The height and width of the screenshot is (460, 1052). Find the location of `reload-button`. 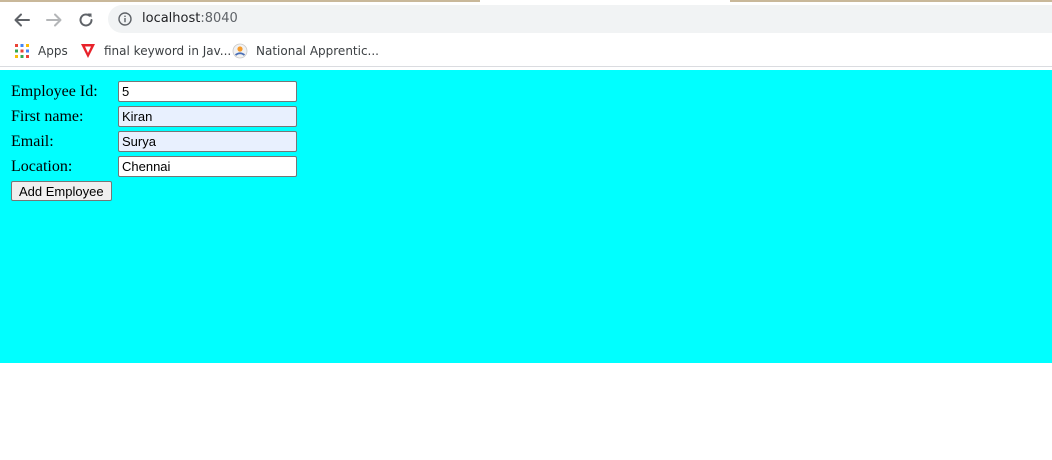

reload-button is located at coordinates (86, 20).